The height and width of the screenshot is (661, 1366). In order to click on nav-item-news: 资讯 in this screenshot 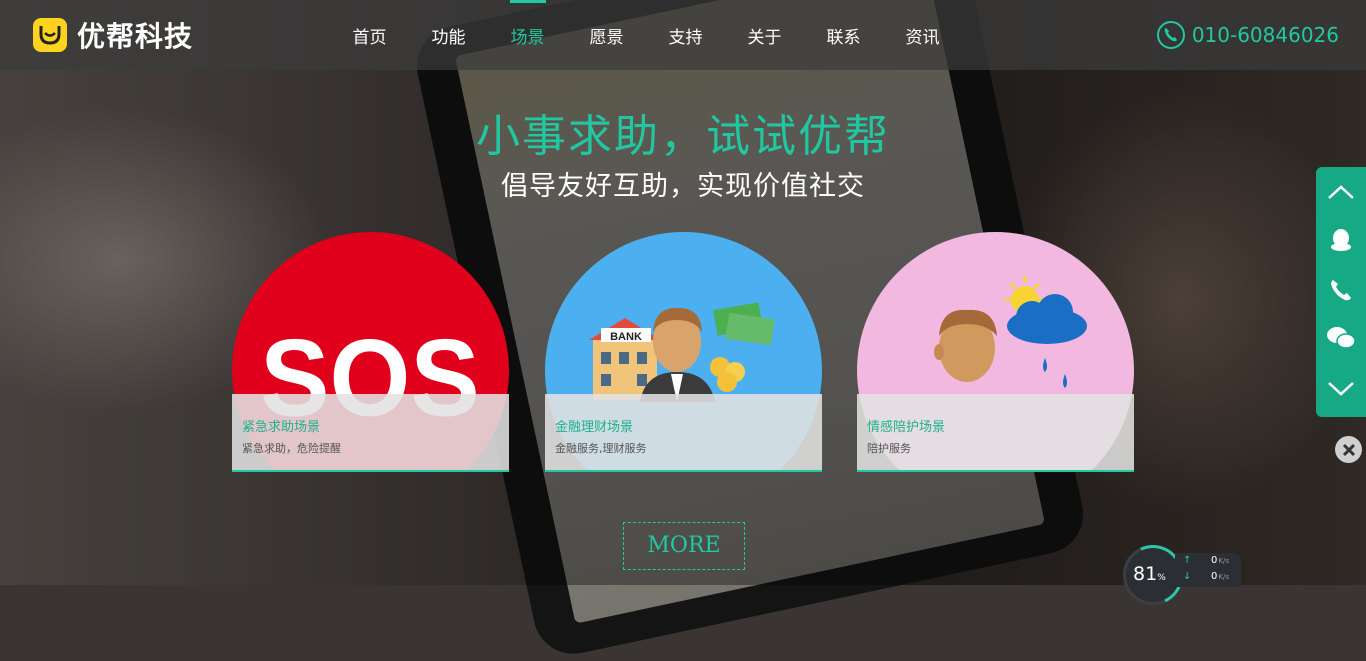, I will do `click(922, 35)`.